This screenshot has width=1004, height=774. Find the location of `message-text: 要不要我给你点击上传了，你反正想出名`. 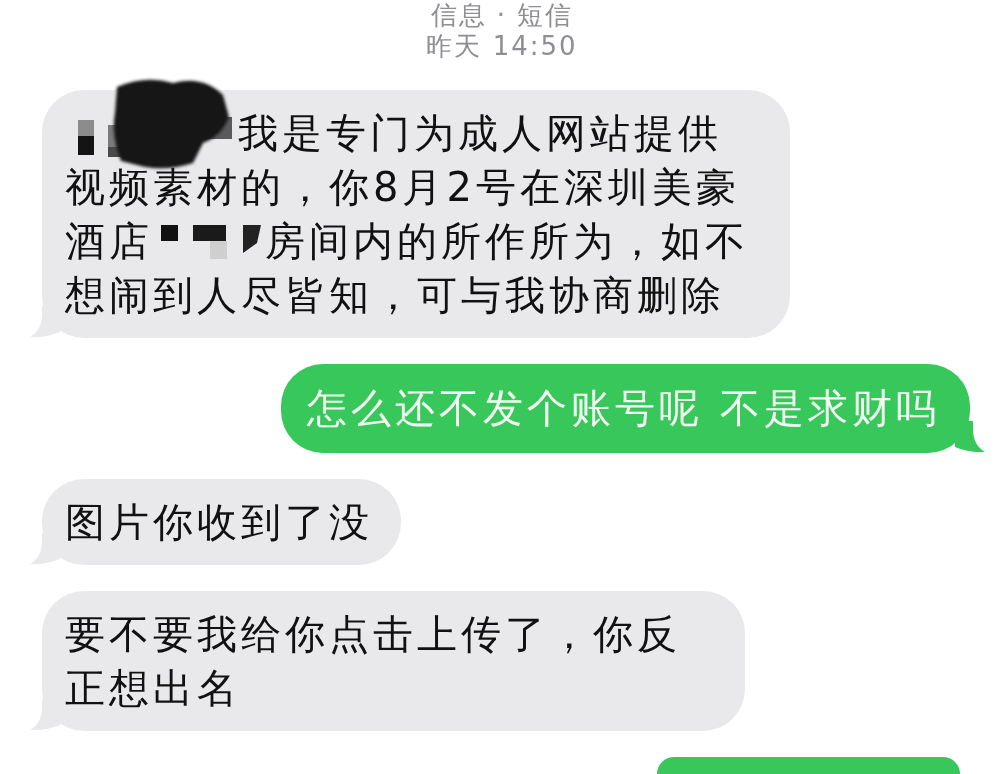

message-text: 要不要我给你点击上传了，你反正想出名 is located at coordinates (373, 661).